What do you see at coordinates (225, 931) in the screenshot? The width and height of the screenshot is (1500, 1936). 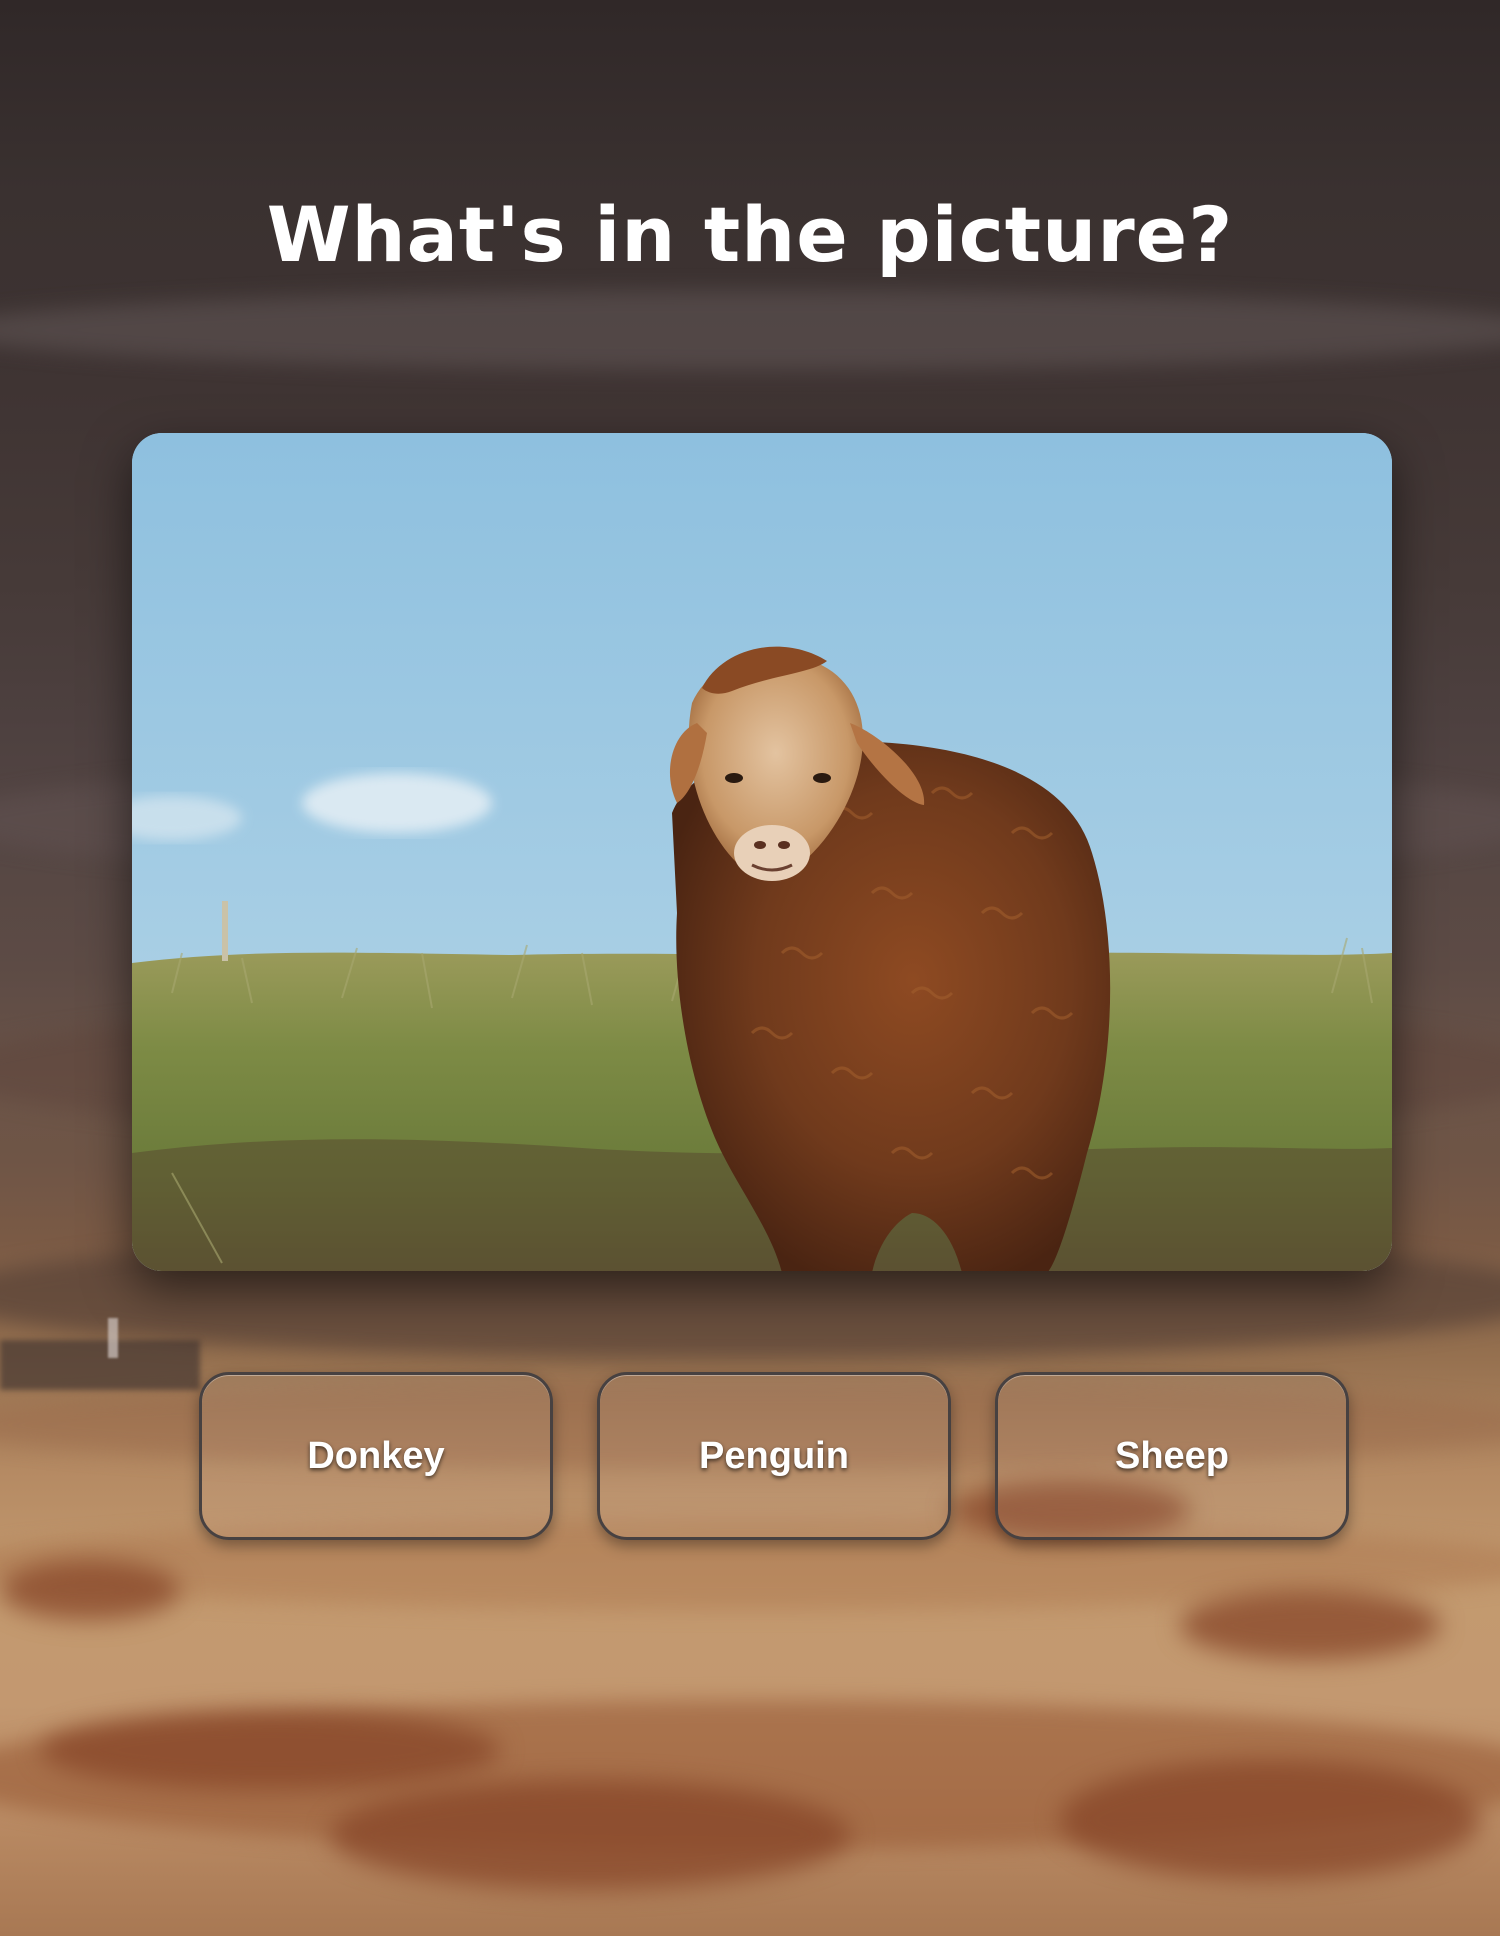 I see `fence-post` at bounding box center [225, 931].